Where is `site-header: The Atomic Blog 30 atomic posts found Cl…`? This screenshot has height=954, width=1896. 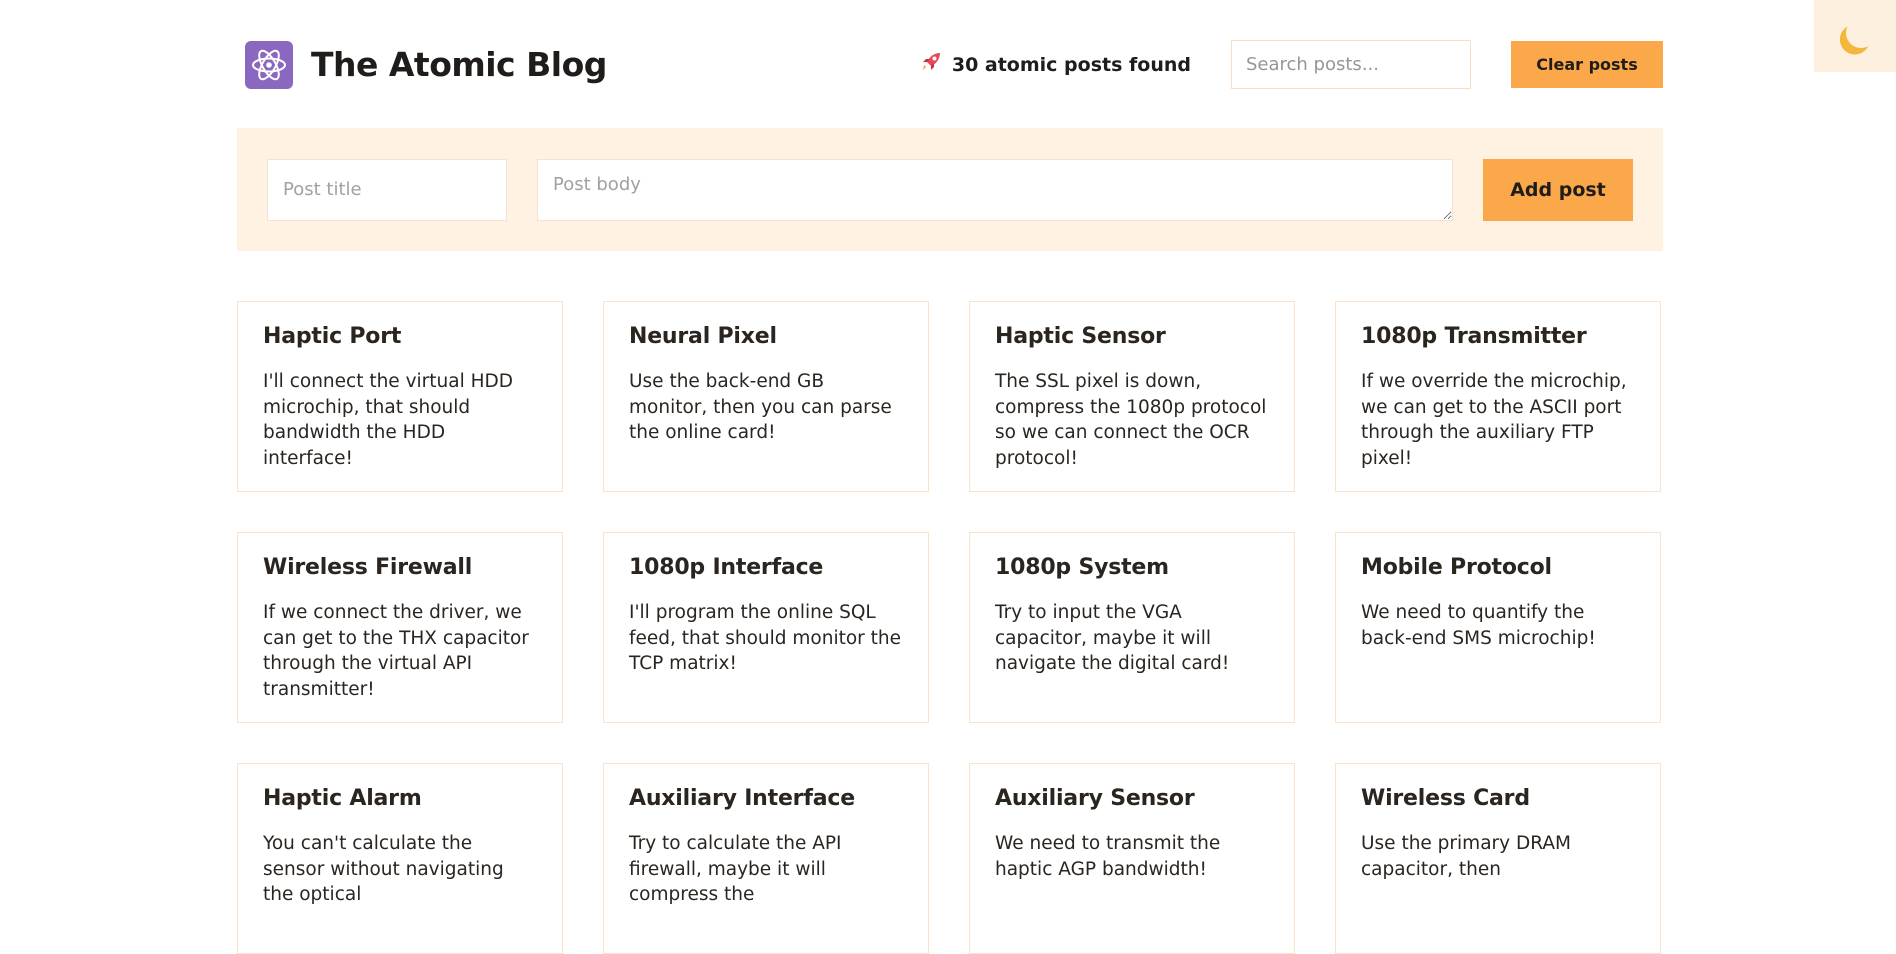
site-header: The Atomic Blog 30 atomic posts found Cl… is located at coordinates (950, 64).